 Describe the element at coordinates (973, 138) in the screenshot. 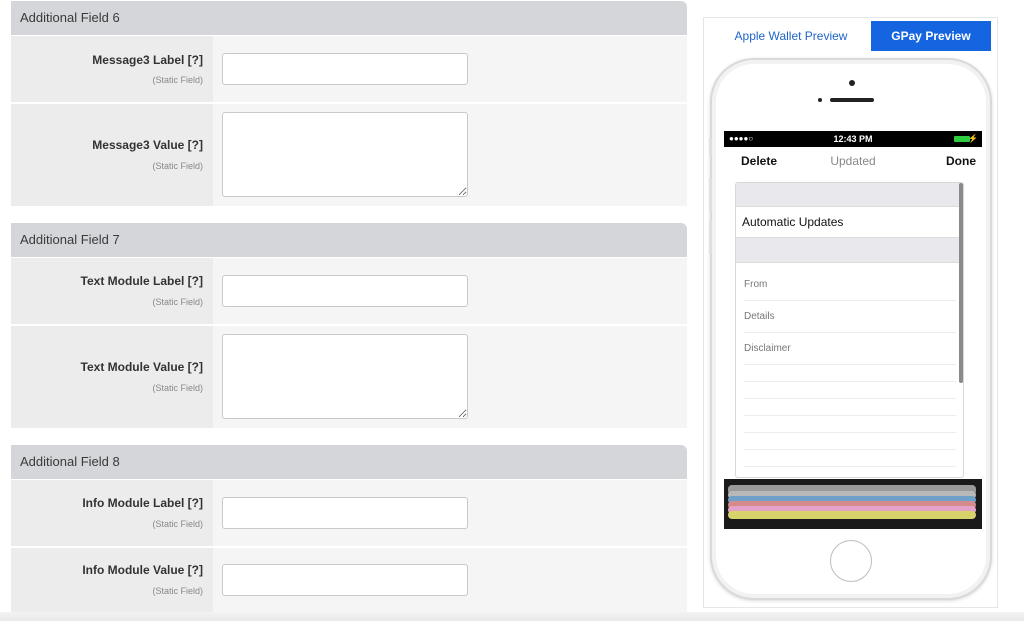

I see `charging-icon: ⚡` at that location.